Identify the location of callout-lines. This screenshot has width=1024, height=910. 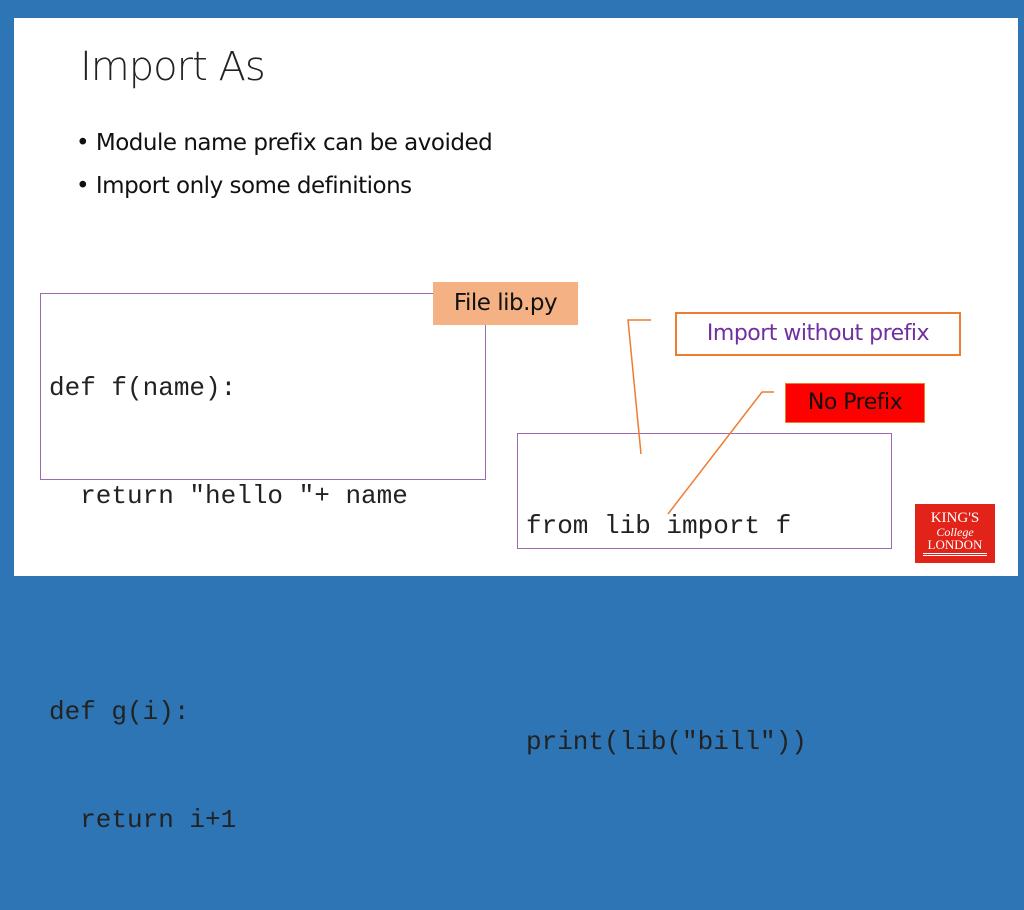
(700, 417).